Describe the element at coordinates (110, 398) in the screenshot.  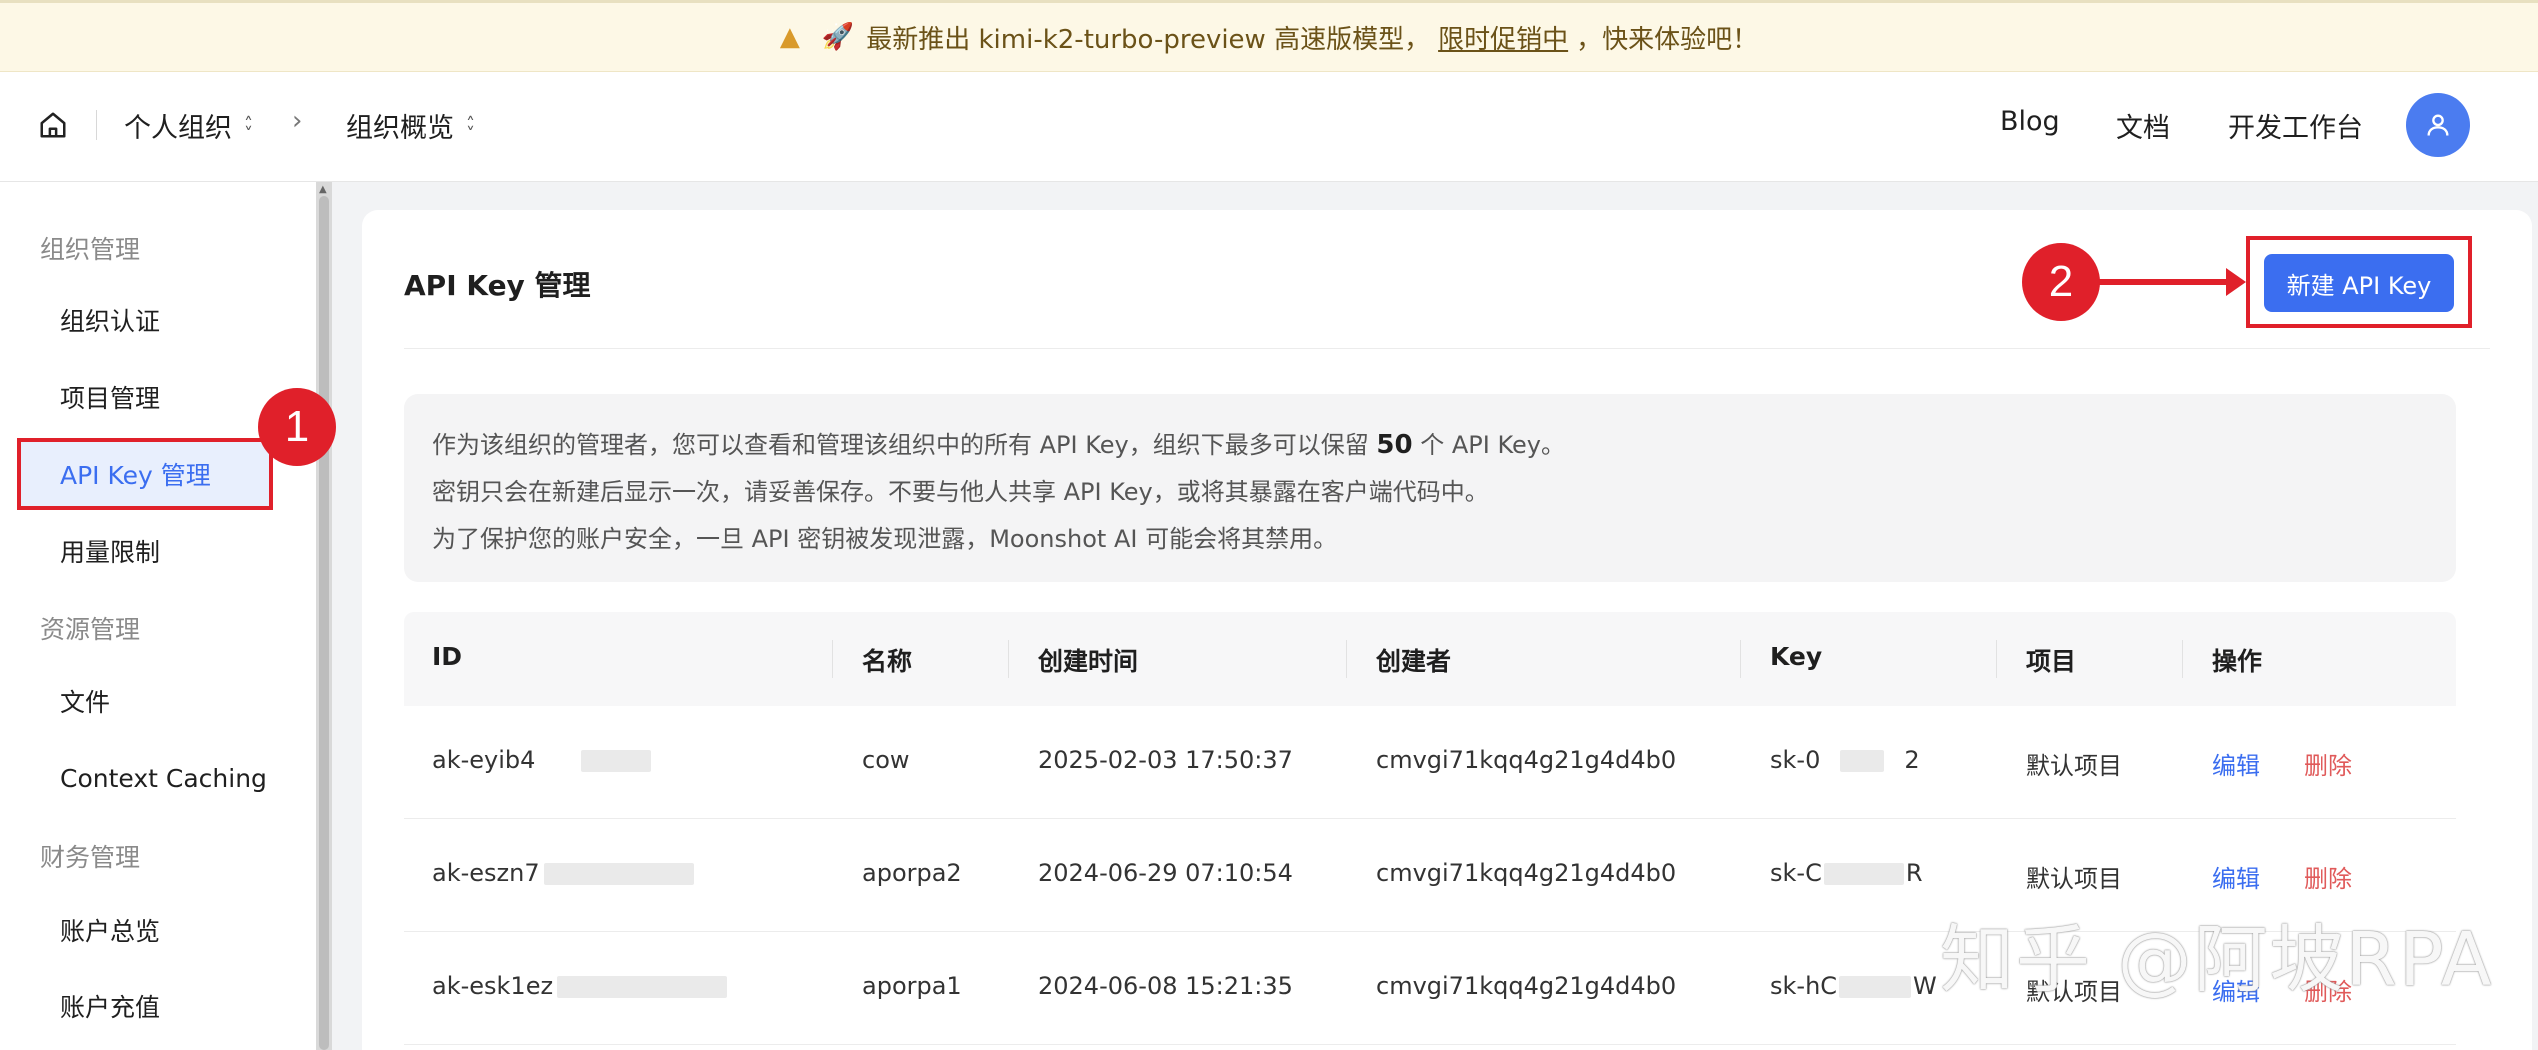
I see `sidebar-item-label: 项目管理` at that location.